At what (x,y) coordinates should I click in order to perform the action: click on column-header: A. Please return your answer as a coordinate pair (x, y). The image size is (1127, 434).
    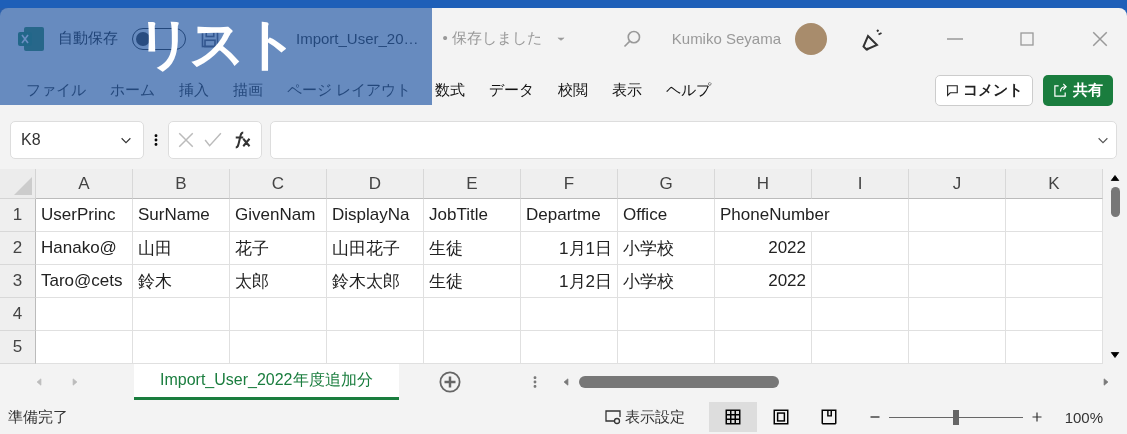
    Looking at the image, I should click on (84, 184).